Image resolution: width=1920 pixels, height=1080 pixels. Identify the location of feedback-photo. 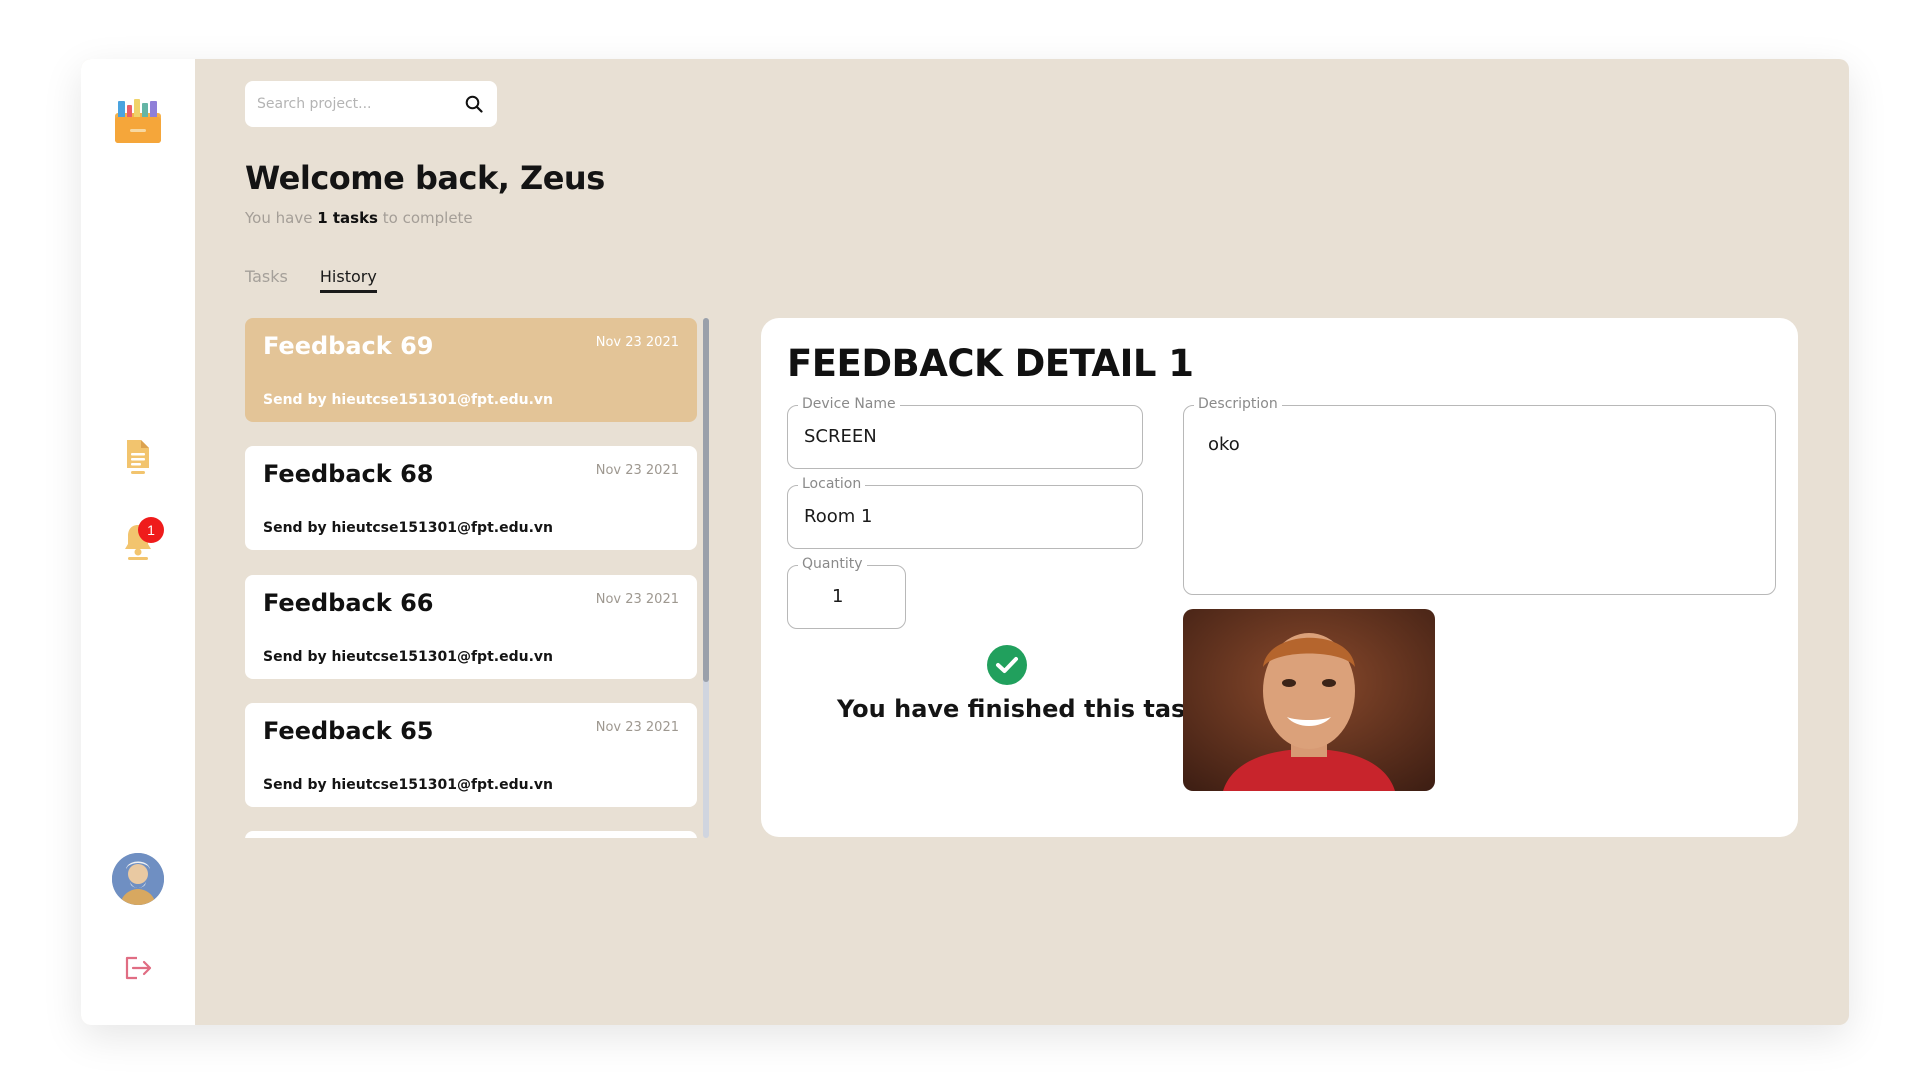
(1309, 700).